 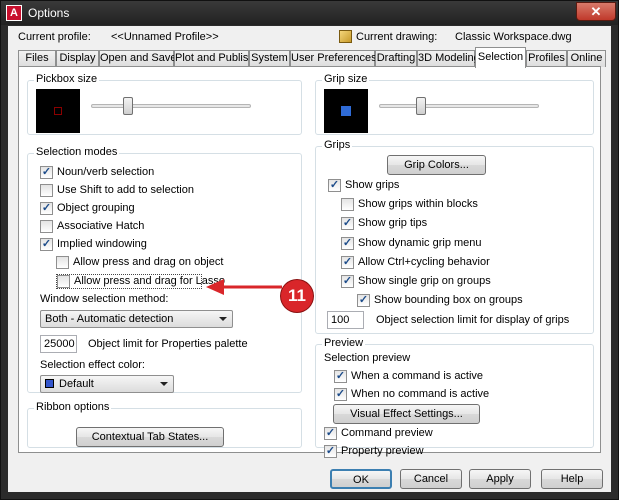 What do you see at coordinates (337, 145) in the screenshot?
I see `grips-label: Grips` at bounding box center [337, 145].